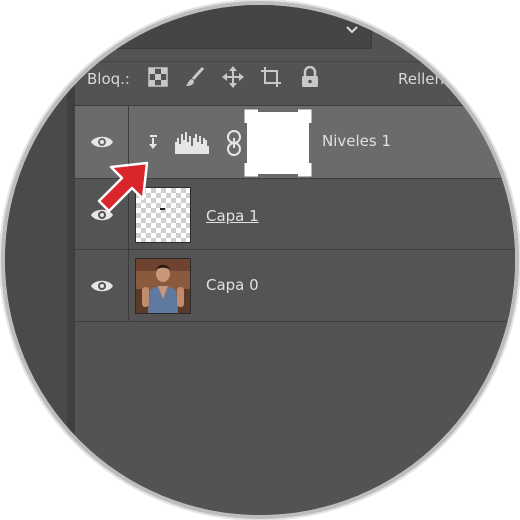  I want to click on panel-divider, so click(71, 260).